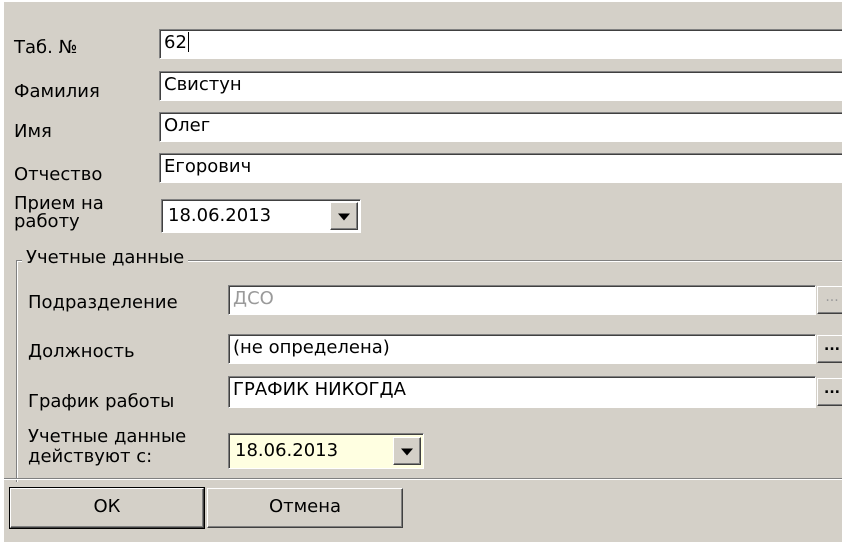  I want to click on hire-date-dropdown-button, so click(344, 216).